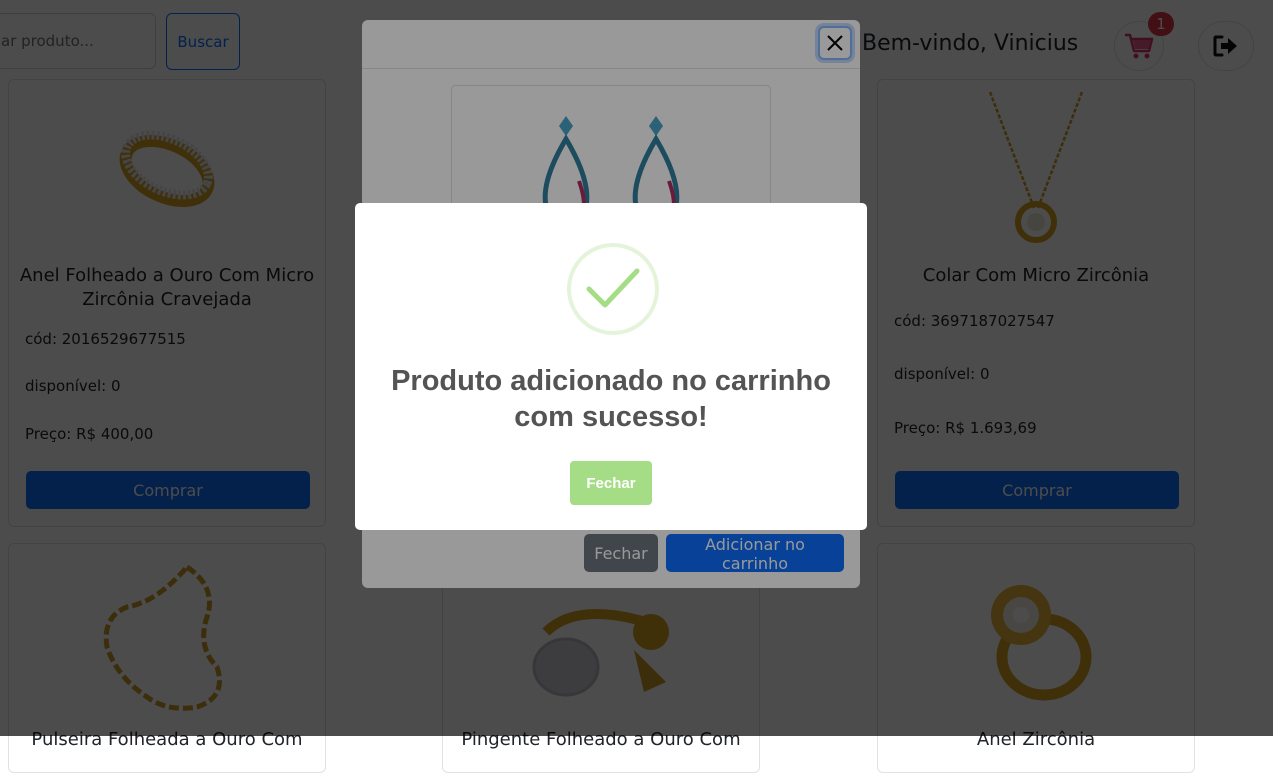 The height and width of the screenshot is (773, 1273). Describe the element at coordinates (613, 289) in the screenshot. I see `success-icon` at that location.